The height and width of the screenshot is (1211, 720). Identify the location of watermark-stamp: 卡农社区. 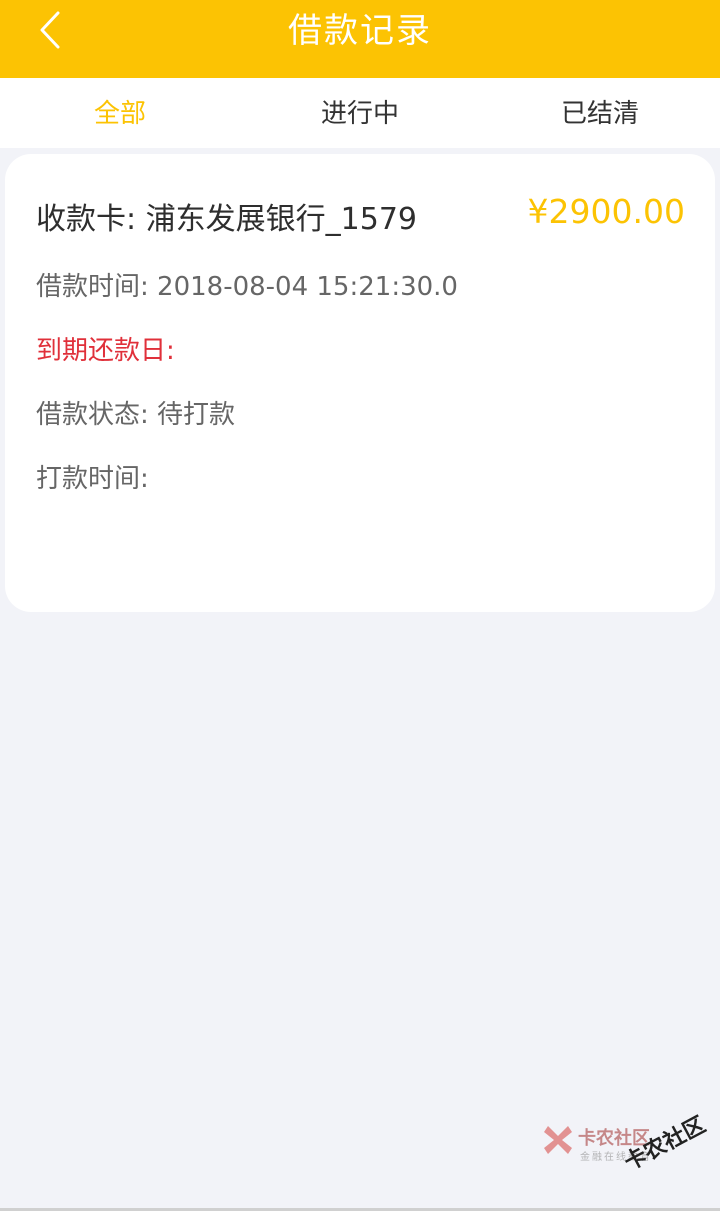
(665, 1144).